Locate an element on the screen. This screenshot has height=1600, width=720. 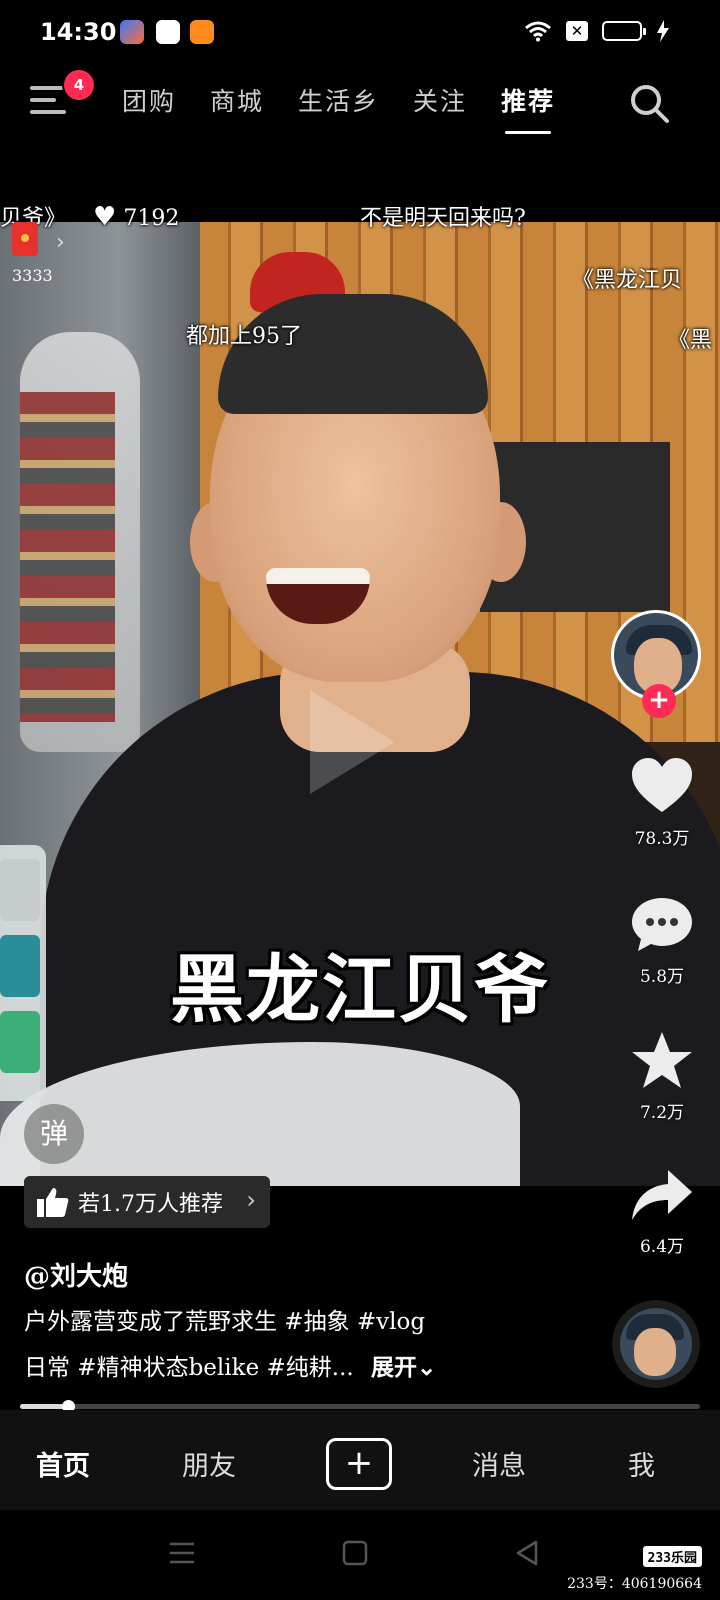
description-line-2: 日常 #精神状态belike #纯耕... 展开⌄ is located at coordinates (309, 1368).